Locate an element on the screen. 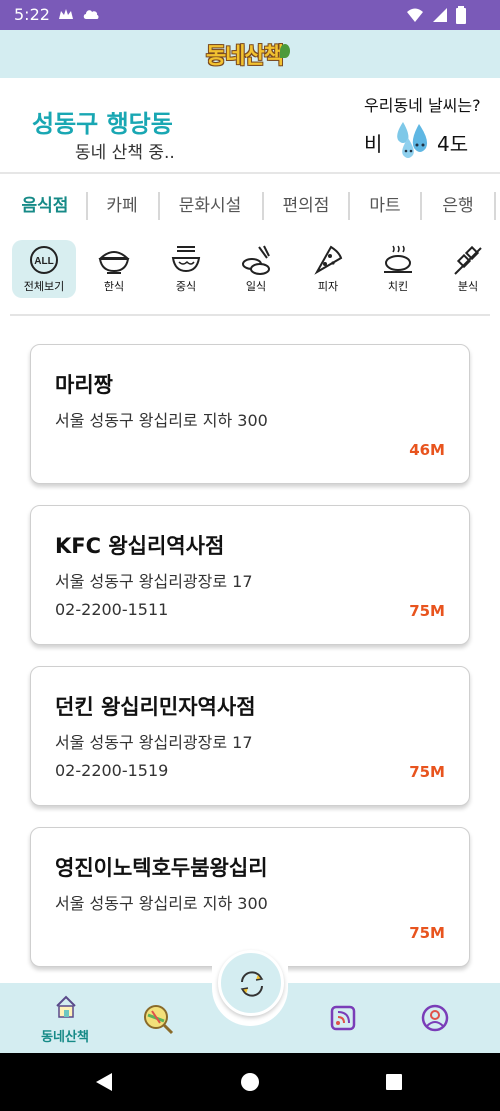  walking-status: 동네 산책 중.. is located at coordinates (125, 153).